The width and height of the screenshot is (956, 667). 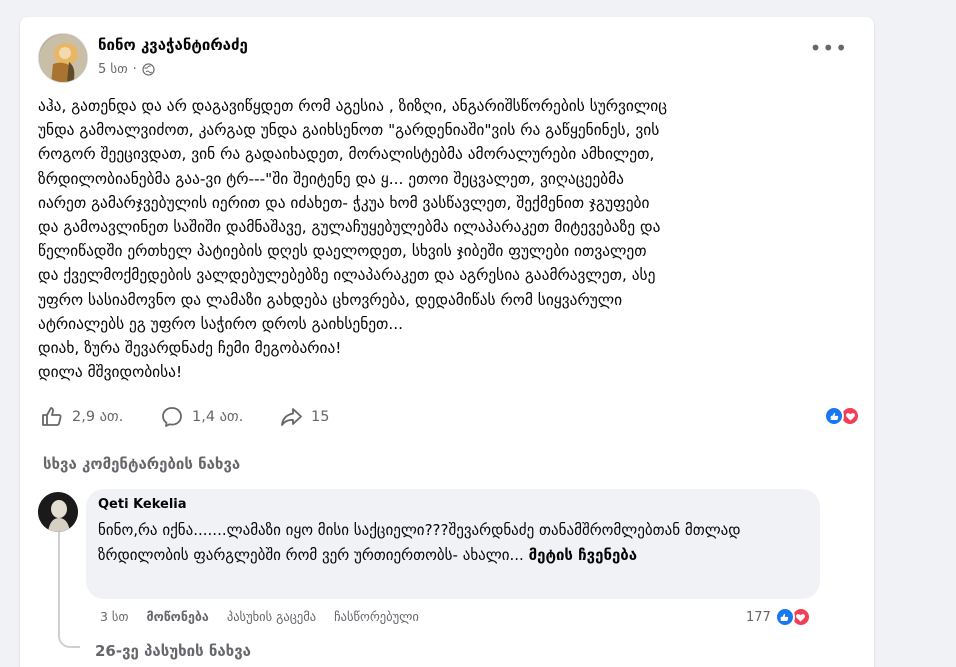 I want to click on comment-like-button: მოწონება, so click(x=177, y=616).